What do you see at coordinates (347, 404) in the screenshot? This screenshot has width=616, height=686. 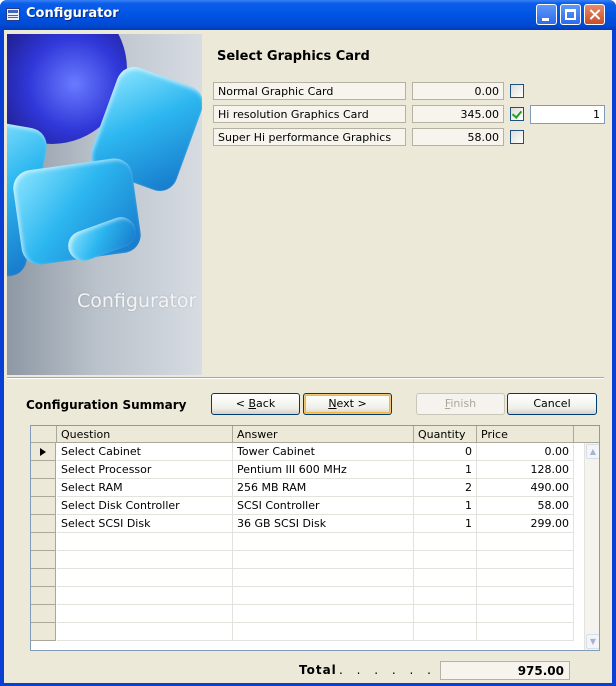 I see `next-button: Next >` at bounding box center [347, 404].